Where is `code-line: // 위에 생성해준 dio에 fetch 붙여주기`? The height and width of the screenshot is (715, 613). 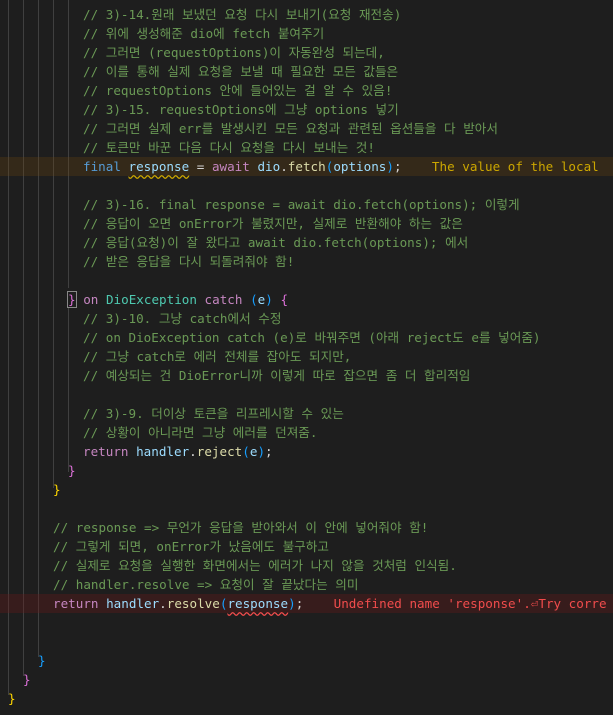 code-line: // 위에 생성해준 dio에 fetch 붙여주기 is located at coordinates (306, 33).